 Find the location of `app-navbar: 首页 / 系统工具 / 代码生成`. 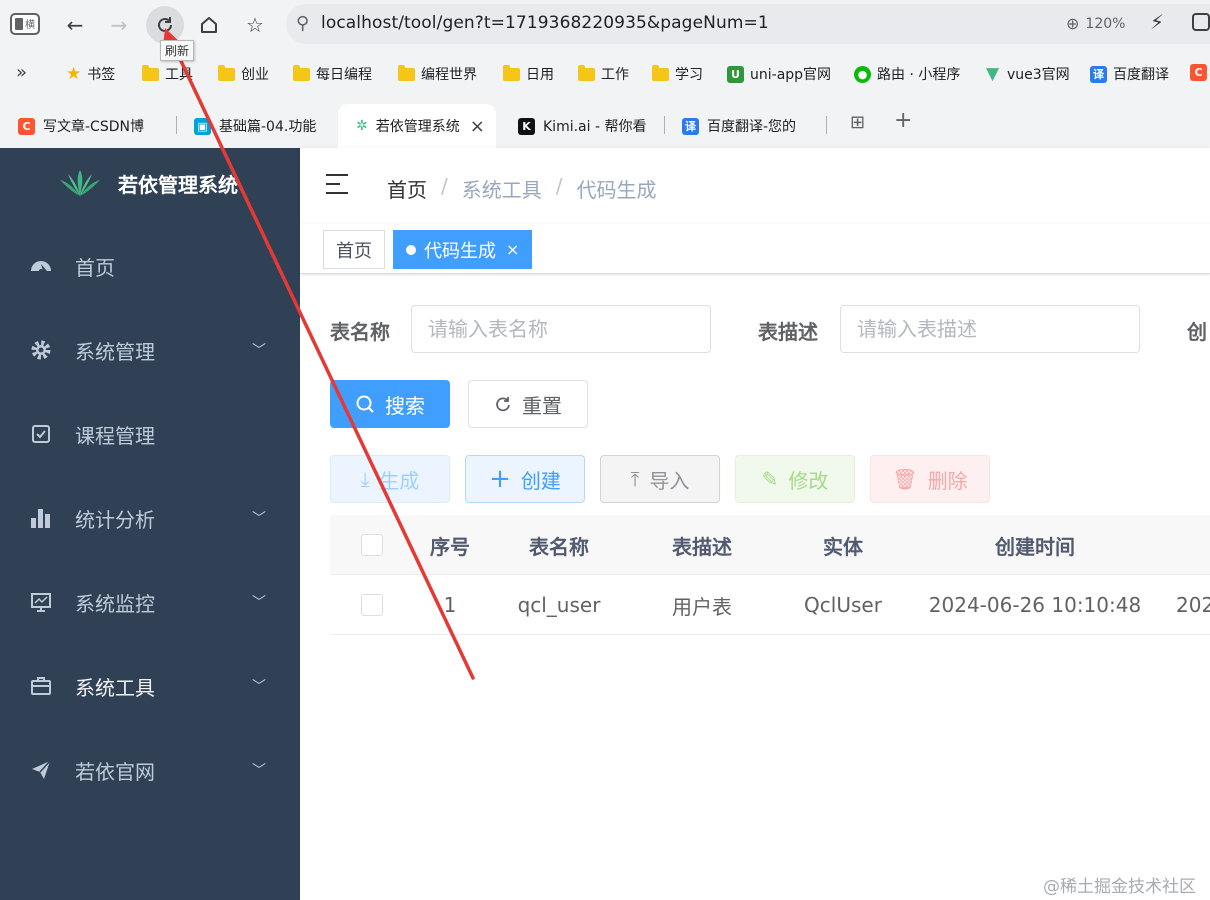

app-navbar: 首页 / 系统工具 / 代码生成 is located at coordinates (755, 186).